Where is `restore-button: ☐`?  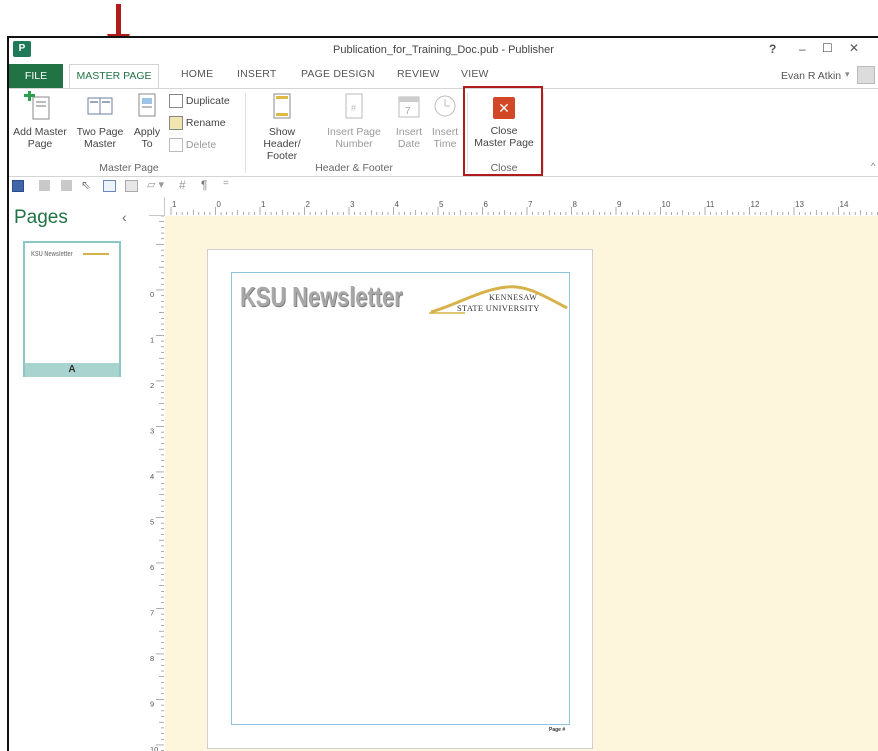 restore-button: ☐ is located at coordinates (827, 48).